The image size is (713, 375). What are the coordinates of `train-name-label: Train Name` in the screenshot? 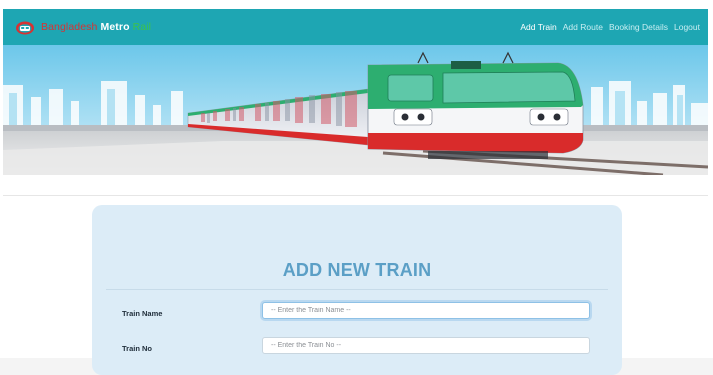 It's located at (142, 313).